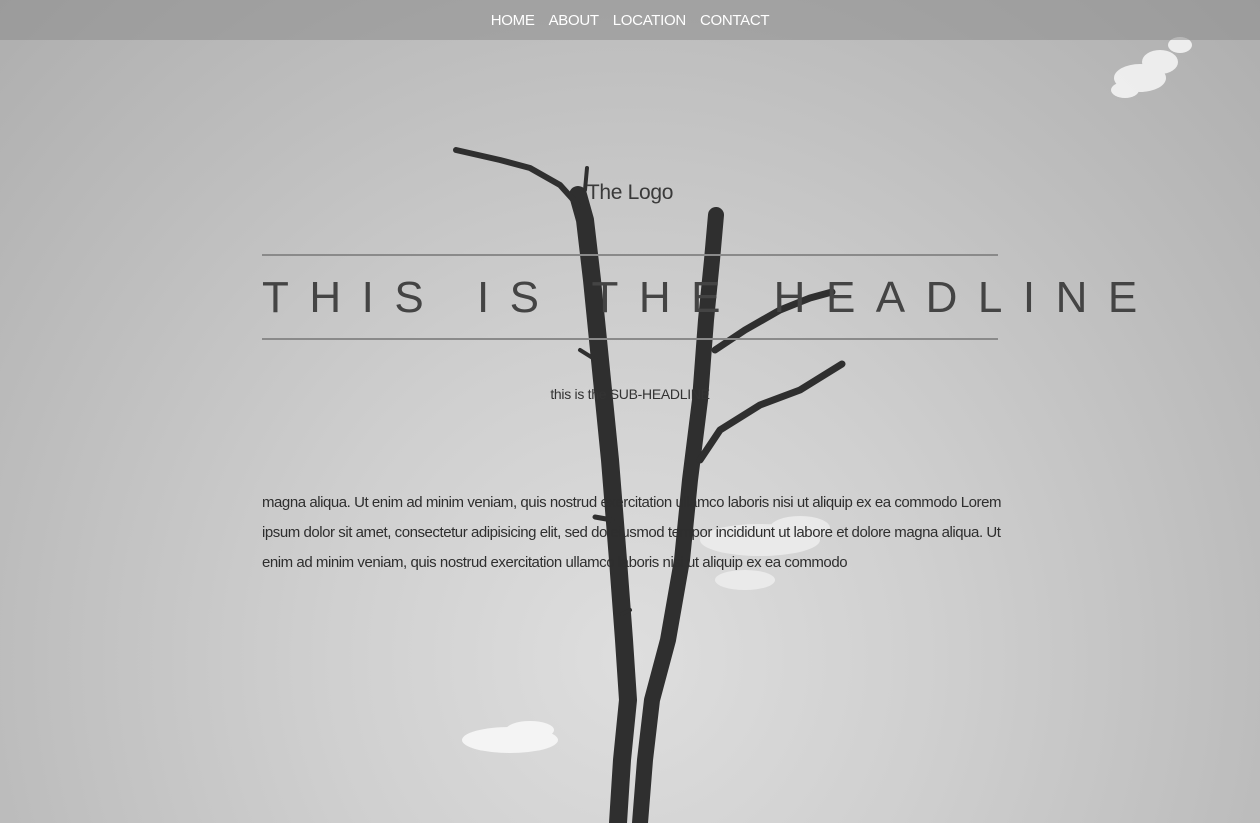 Image resolution: width=1260 pixels, height=823 pixels. Describe the element at coordinates (574, 20) in the screenshot. I see `nav-about-link: ABOUT` at that location.